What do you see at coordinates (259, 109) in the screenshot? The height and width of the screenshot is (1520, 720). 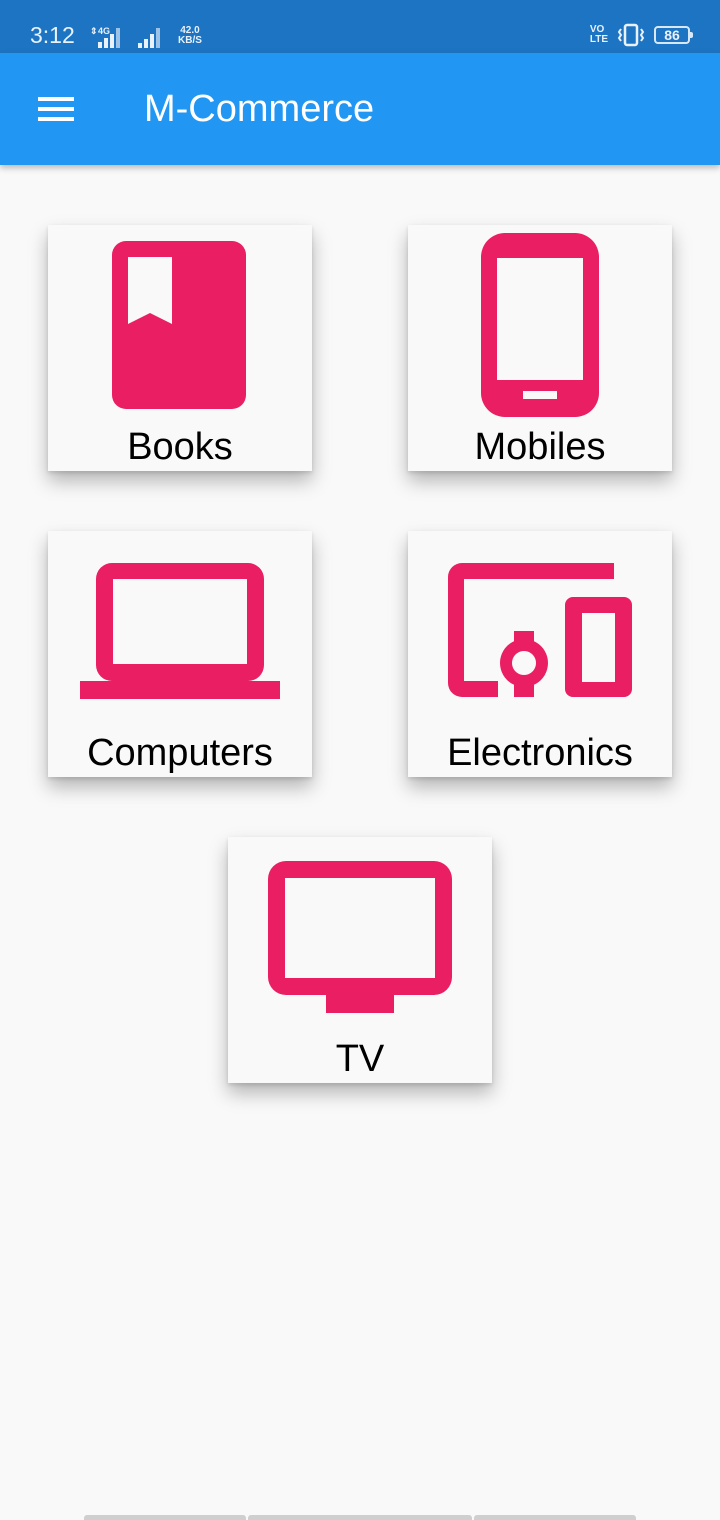 I see `page-title: M-Commerce` at bounding box center [259, 109].